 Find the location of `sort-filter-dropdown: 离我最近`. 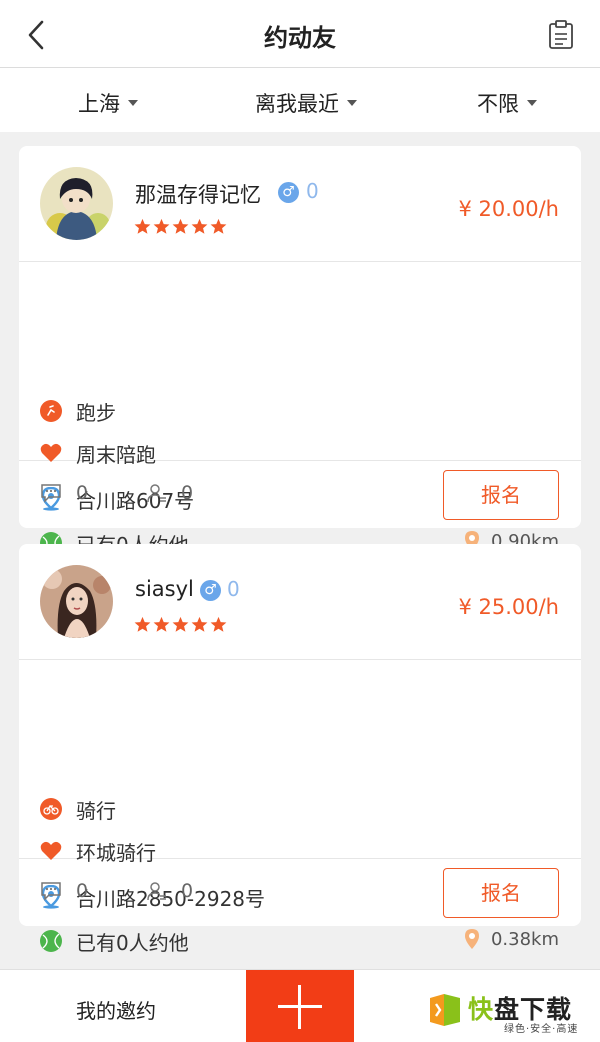

sort-filter-dropdown: 离我最近 is located at coordinates (306, 103).